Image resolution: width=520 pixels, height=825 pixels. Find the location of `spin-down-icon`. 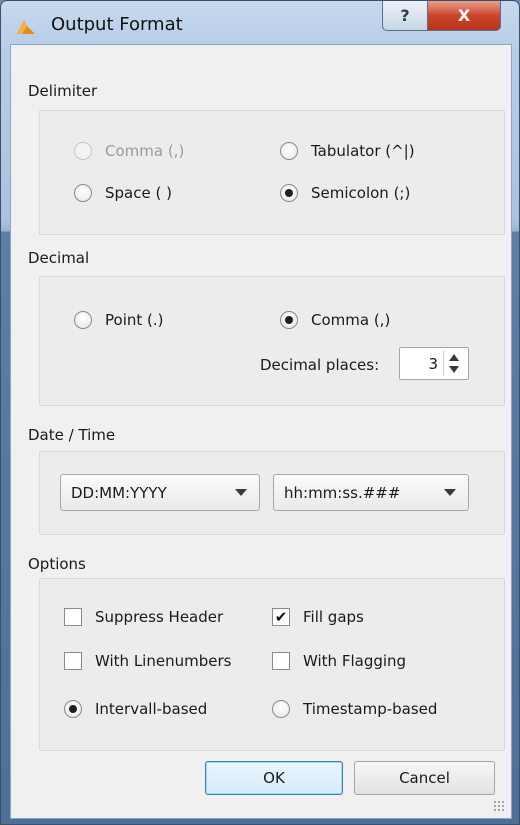

spin-down-icon is located at coordinates (454, 369).